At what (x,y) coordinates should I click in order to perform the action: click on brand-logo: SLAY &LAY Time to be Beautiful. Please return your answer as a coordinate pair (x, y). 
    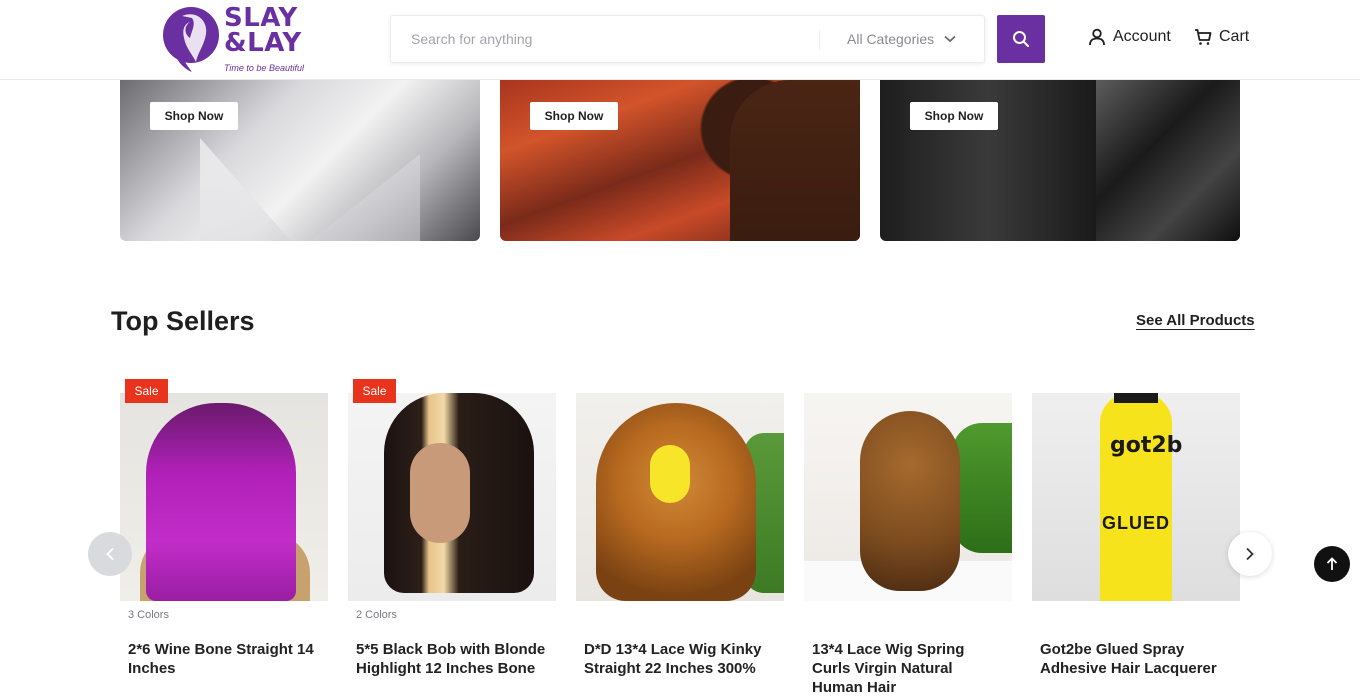
    Looking at the image, I should click on (237, 40).